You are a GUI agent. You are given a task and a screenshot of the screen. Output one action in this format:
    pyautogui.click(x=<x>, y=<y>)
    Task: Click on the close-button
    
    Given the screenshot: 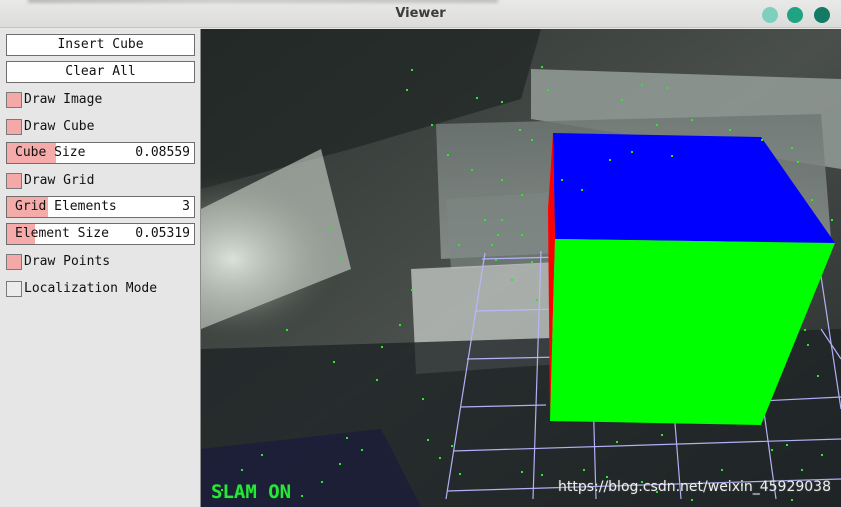 What is the action you would take?
    pyautogui.click(x=822, y=15)
    